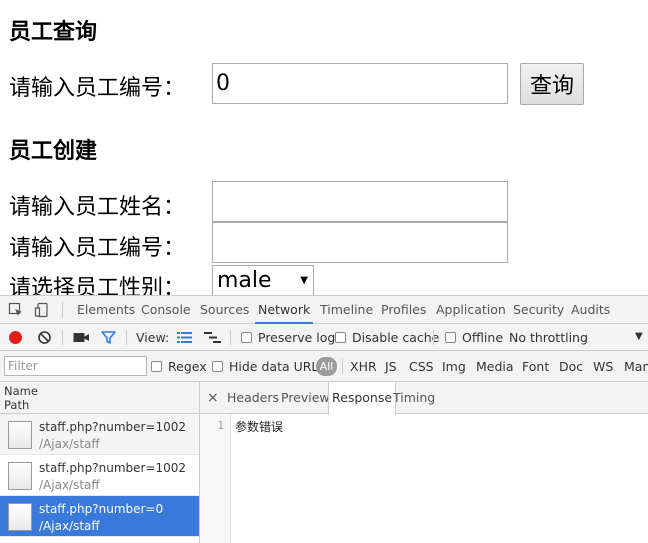 This screenshot has width=648, height=543. Describe the element at coordinates (636, 366) in the screenshot. I see `filter-type-manifest: Man` at that location.